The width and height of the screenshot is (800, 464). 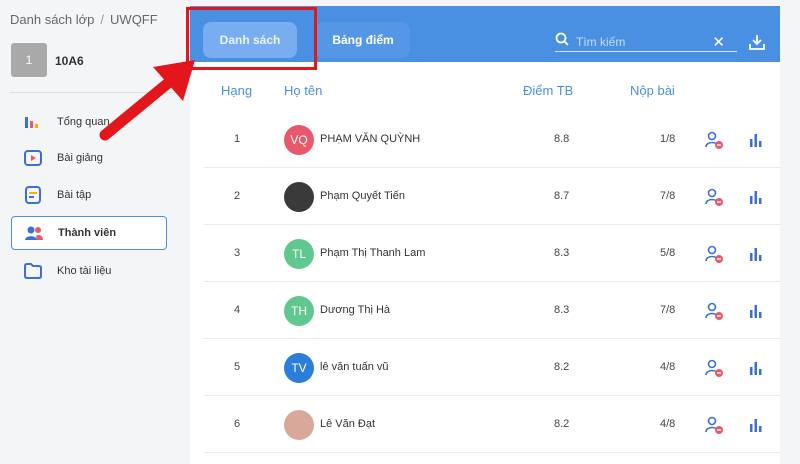 What do you see at coordinates (34, 233) in the screenshot?
I see `members-icon` at bounding box center [34, 233].